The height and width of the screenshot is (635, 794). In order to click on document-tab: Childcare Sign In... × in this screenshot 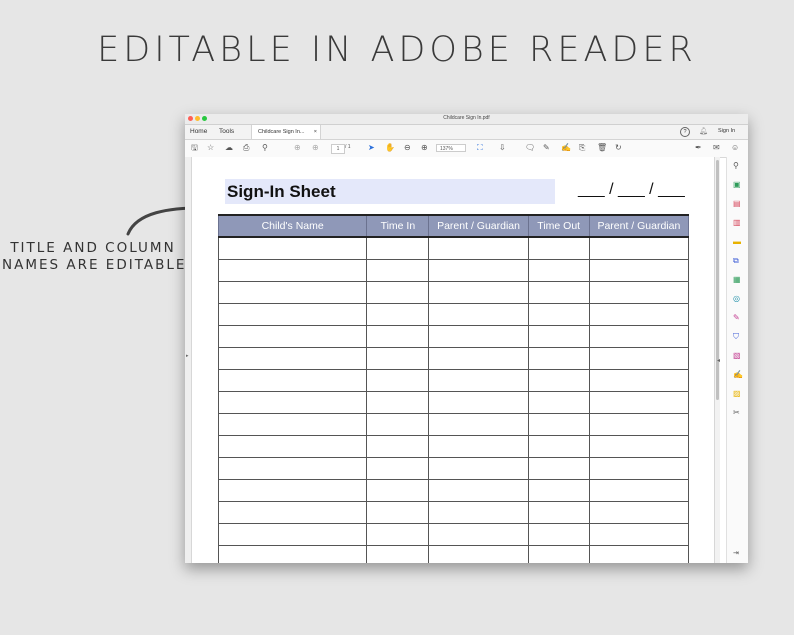, I will do `click(286, 132)`.